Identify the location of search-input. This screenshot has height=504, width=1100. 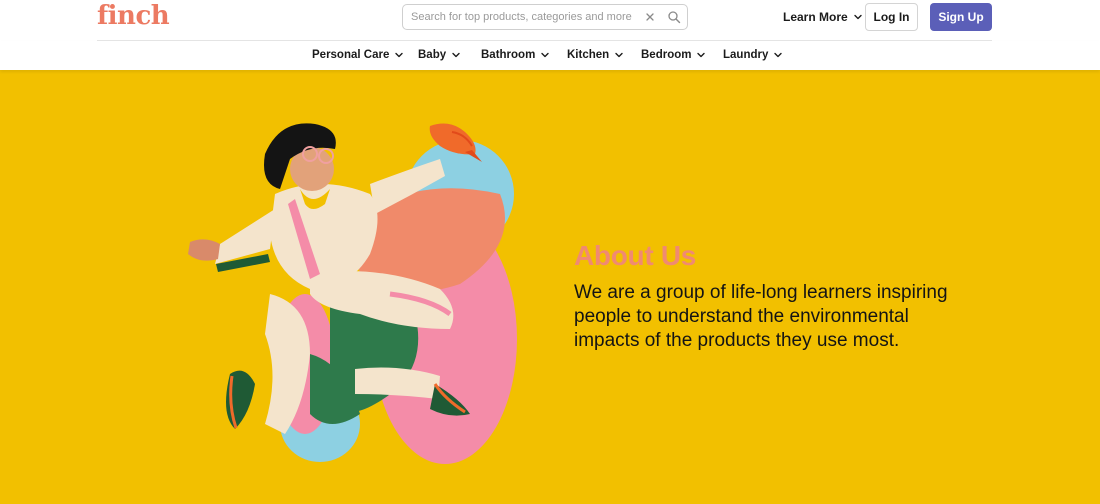
(523, 17).